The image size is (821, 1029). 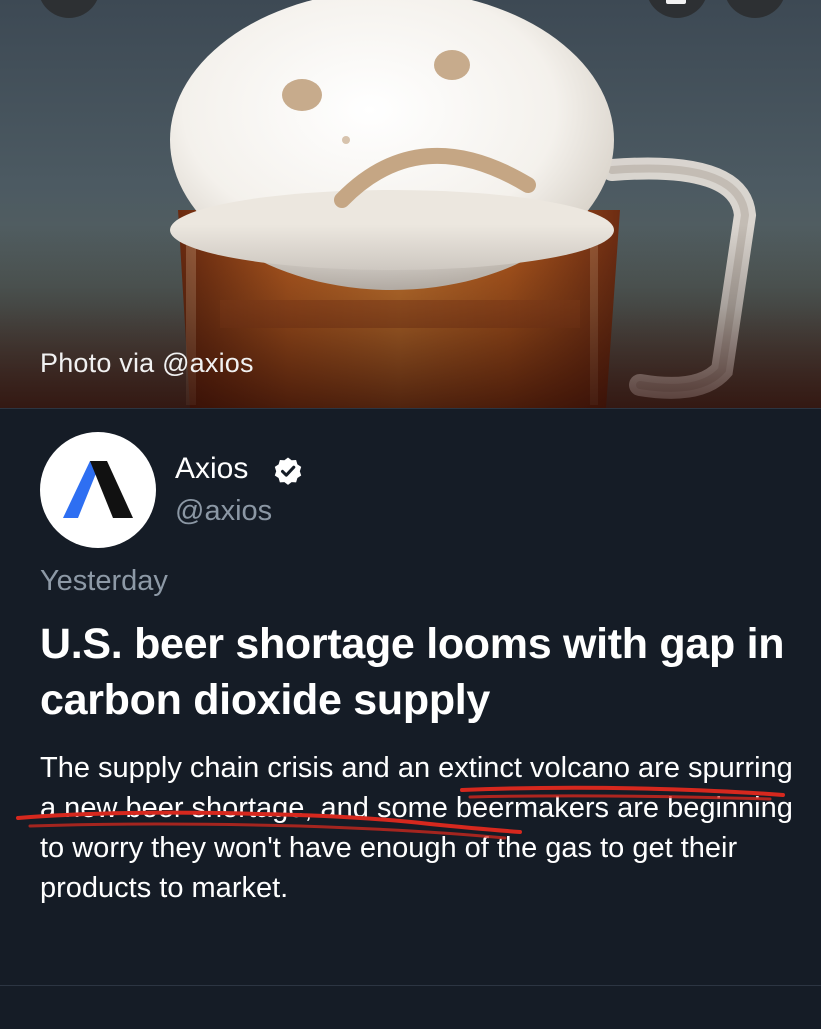 I want to click on author-name: Axios, so click(x=211, y=469).